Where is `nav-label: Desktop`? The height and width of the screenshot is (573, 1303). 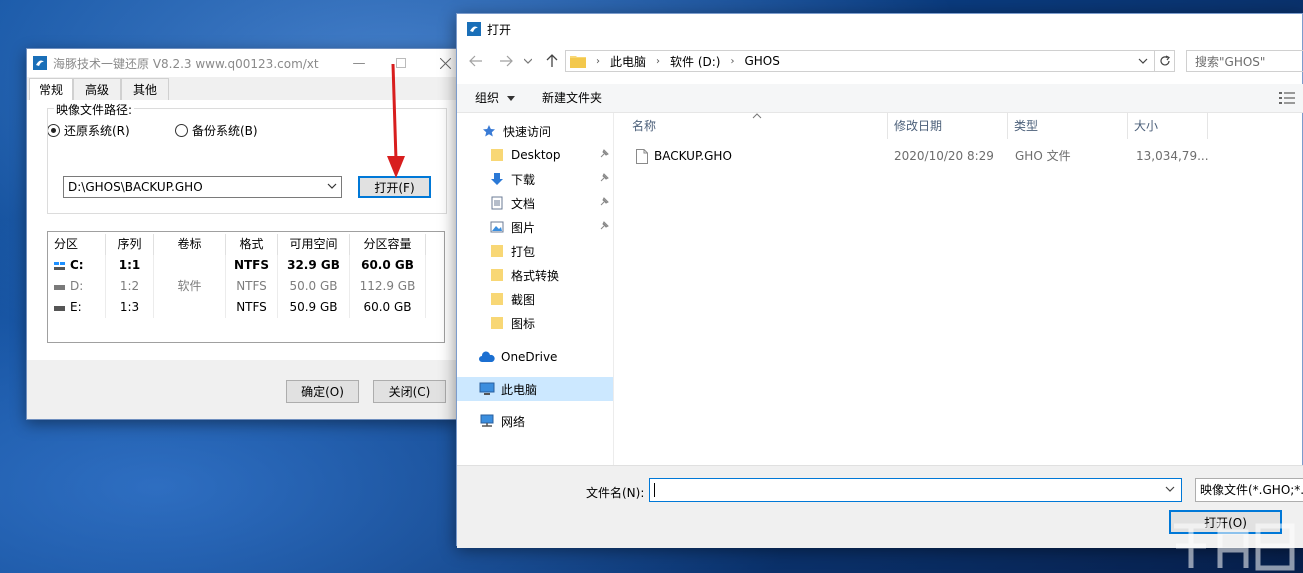
nav-label: Desktop is located at coordinates (536, 155).